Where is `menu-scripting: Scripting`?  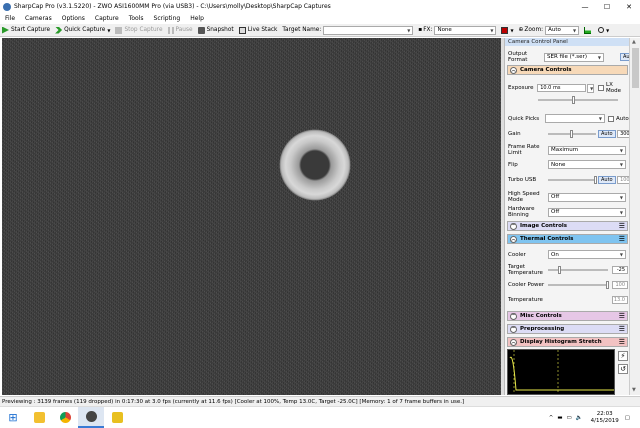
menu-scripting: Scripting is located at coordinates (167, 18).